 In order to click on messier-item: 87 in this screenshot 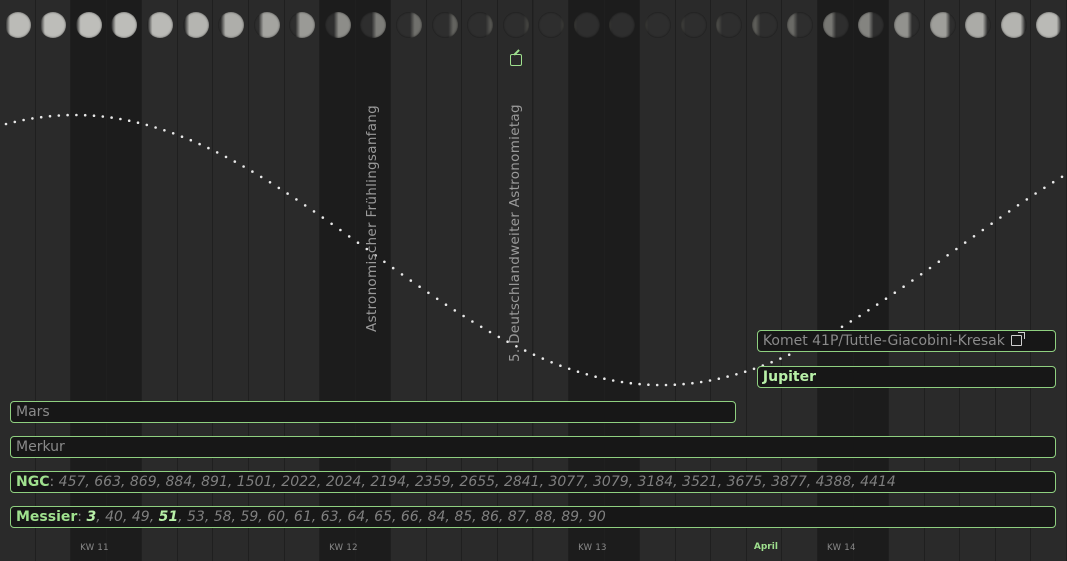, I will do `click(517, 517)`.